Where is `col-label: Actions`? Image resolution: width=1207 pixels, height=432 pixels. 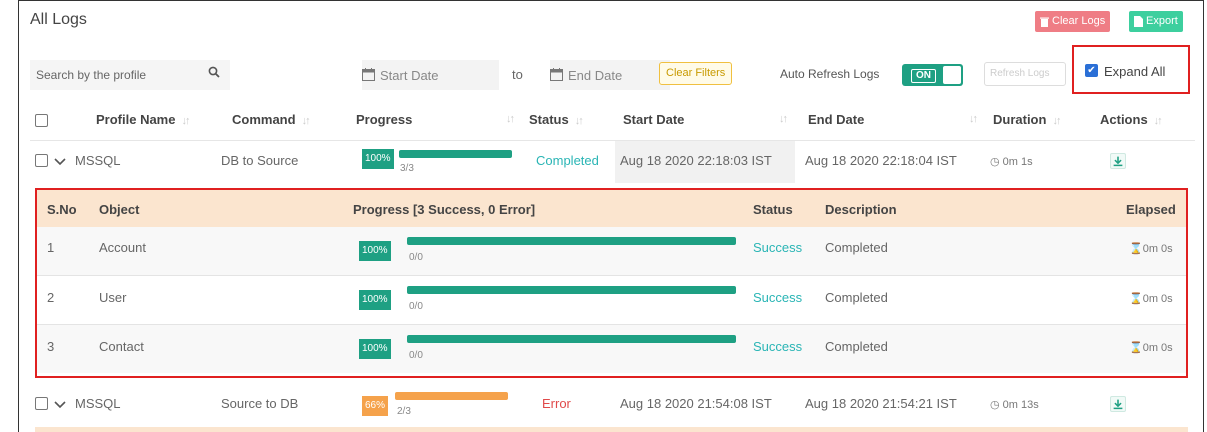 col-label: Actions is located at coordinates (1124, 119).